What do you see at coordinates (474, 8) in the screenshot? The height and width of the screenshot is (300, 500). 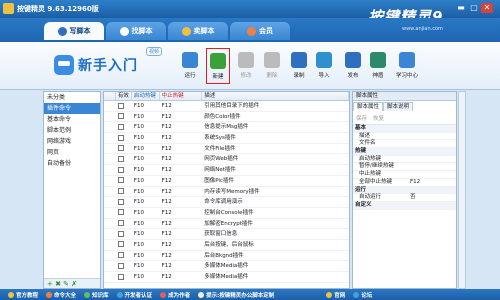 I see `maximize-icon: ▢` at bounding box center [474, 8].